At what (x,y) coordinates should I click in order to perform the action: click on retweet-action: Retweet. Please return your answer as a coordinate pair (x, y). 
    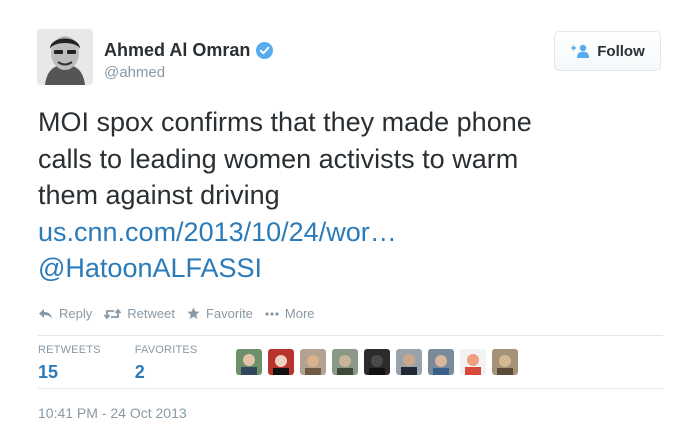
    Looking at the image, I should click on (139, 313).